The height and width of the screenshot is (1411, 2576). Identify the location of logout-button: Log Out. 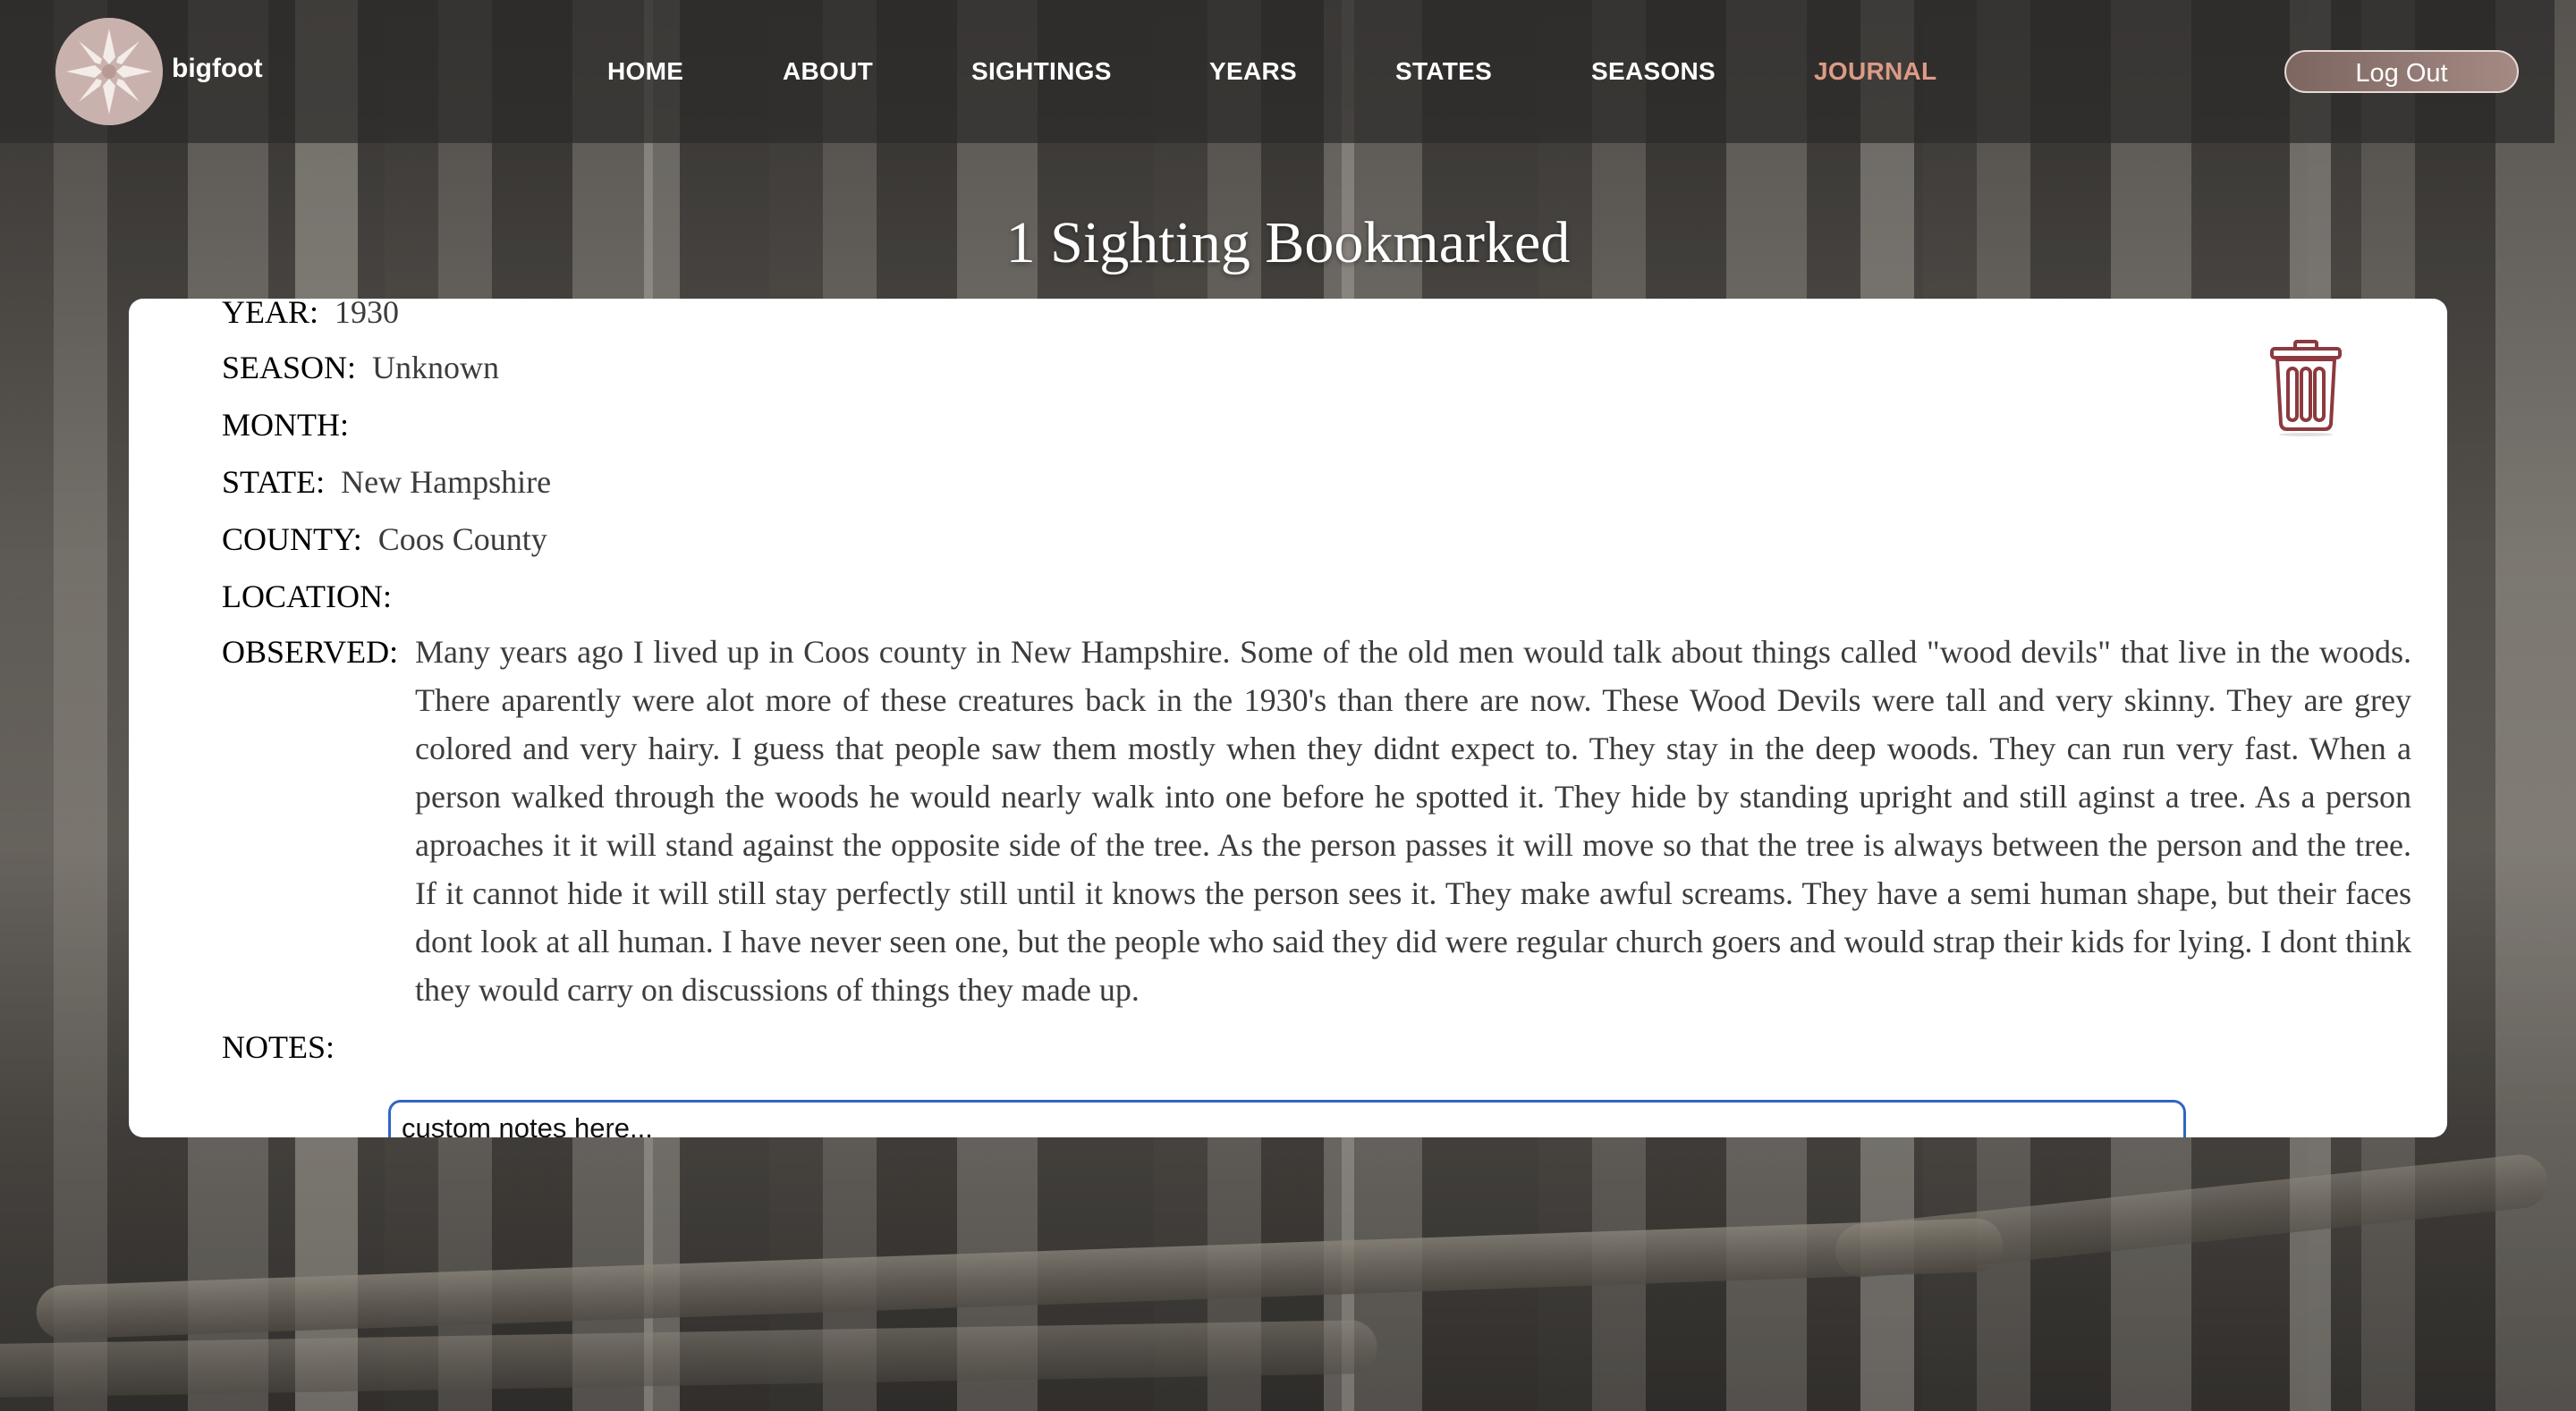
(2401, 71).